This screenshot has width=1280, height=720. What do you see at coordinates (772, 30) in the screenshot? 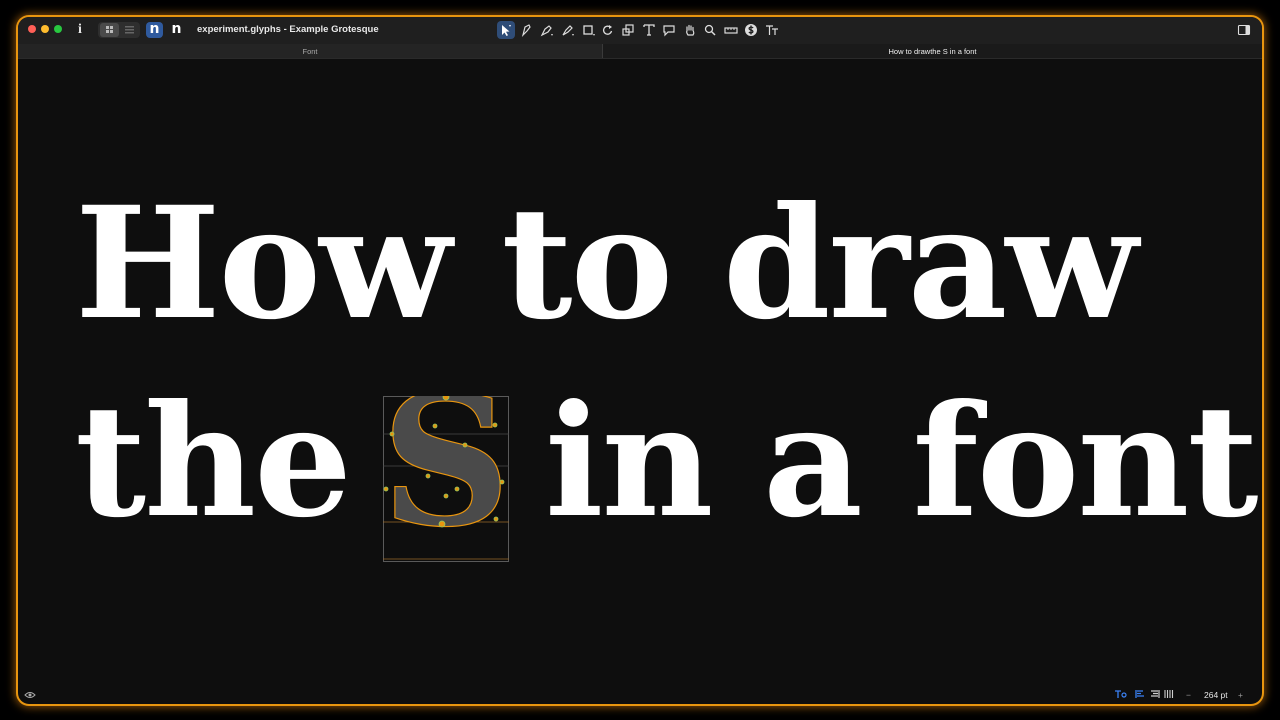
I see `type-size-icon` at bounding box center [772, 30].